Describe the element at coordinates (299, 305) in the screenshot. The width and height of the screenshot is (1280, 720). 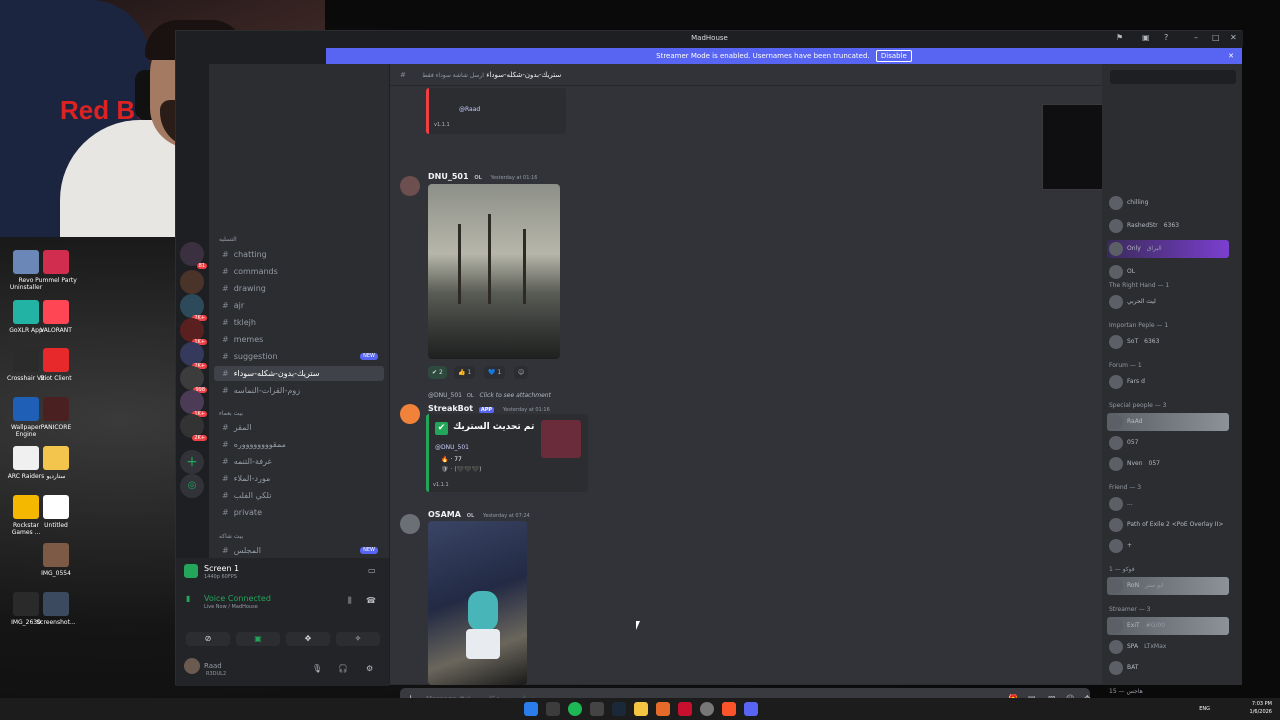
I see `channel-item: # ajr` at that location.